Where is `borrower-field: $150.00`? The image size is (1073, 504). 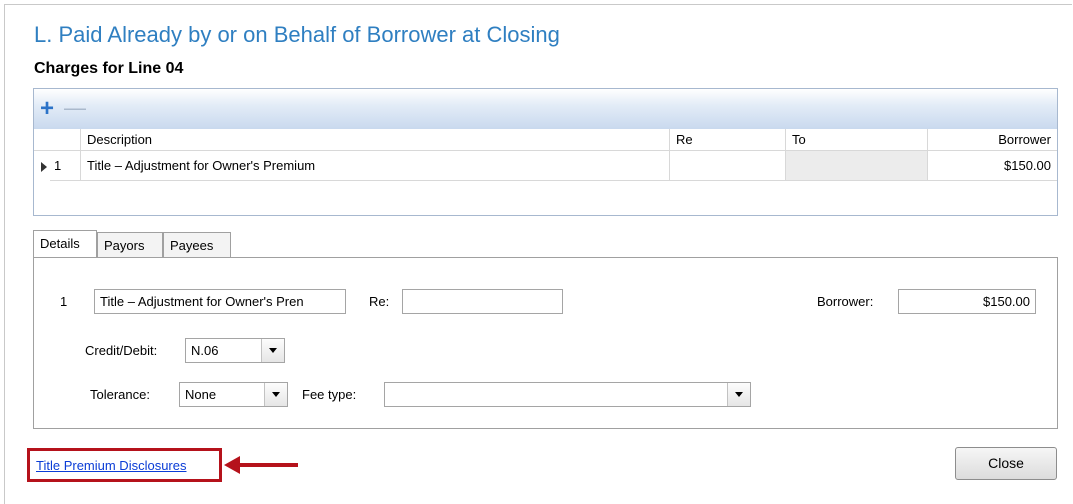
borrower-field: $150.00 is located at coordinates (967, 301).